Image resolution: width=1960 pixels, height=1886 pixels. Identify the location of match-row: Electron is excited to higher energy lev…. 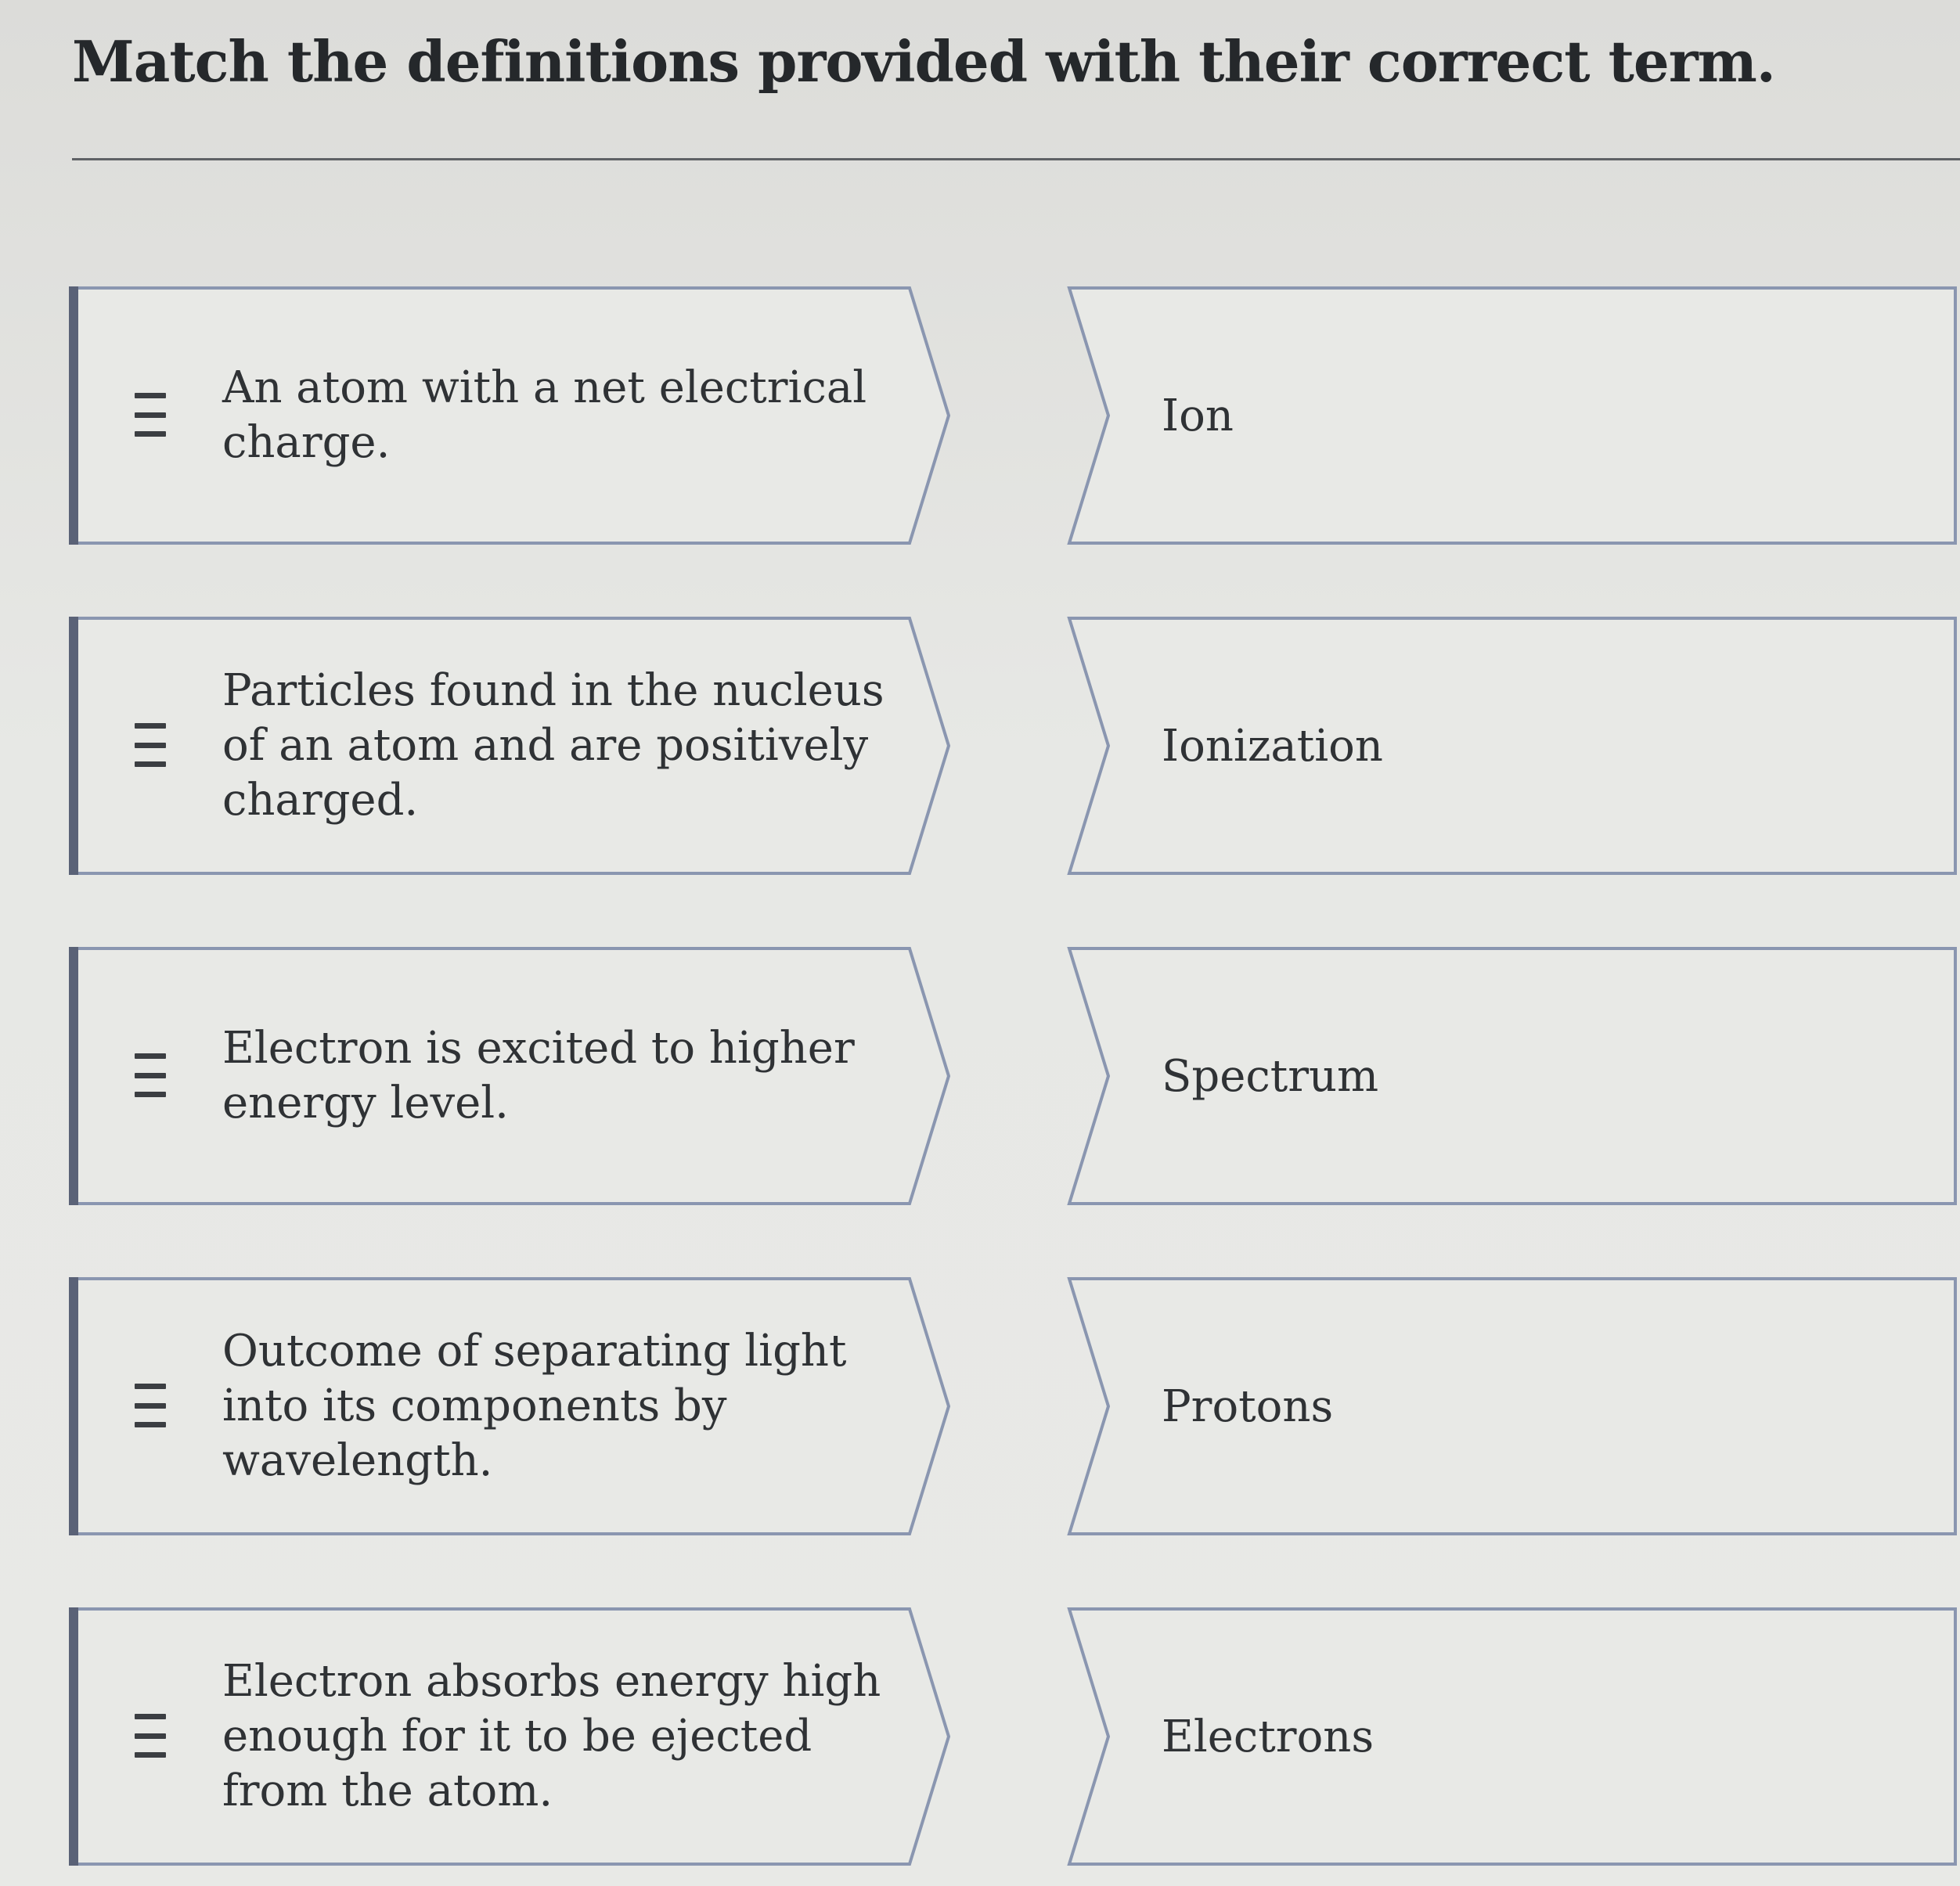
(980, 1076).